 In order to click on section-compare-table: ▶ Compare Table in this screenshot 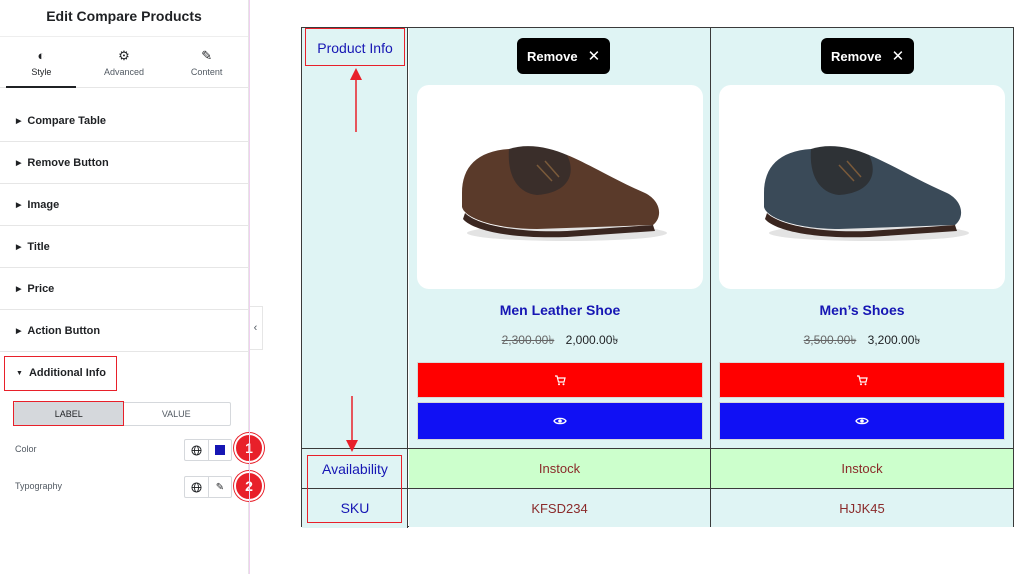, I will do `click(124, 121)`.